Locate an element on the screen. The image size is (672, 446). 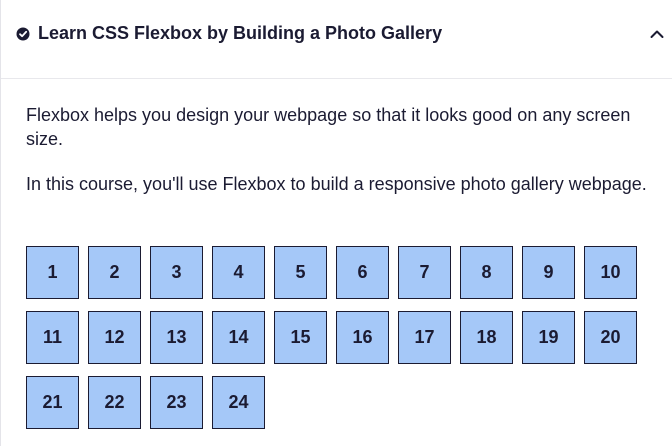
gallery-tile: 13 is located at coordinates (176, 337).